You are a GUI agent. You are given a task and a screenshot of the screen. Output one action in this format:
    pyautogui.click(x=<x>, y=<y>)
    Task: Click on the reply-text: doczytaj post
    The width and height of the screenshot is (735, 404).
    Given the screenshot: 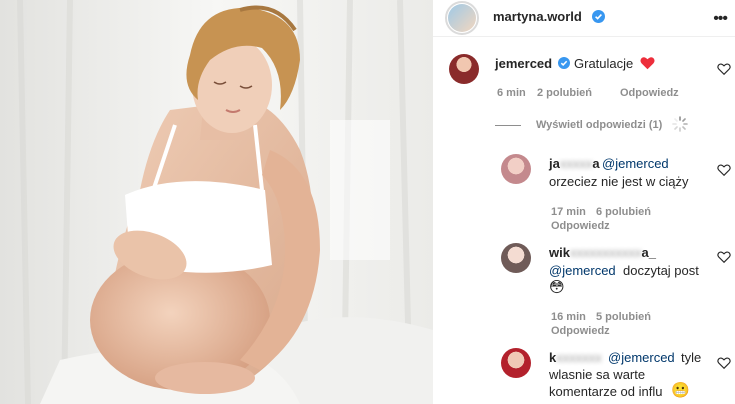 What is the action you would take?
    pyautogui.click(x=661, y=270)
    